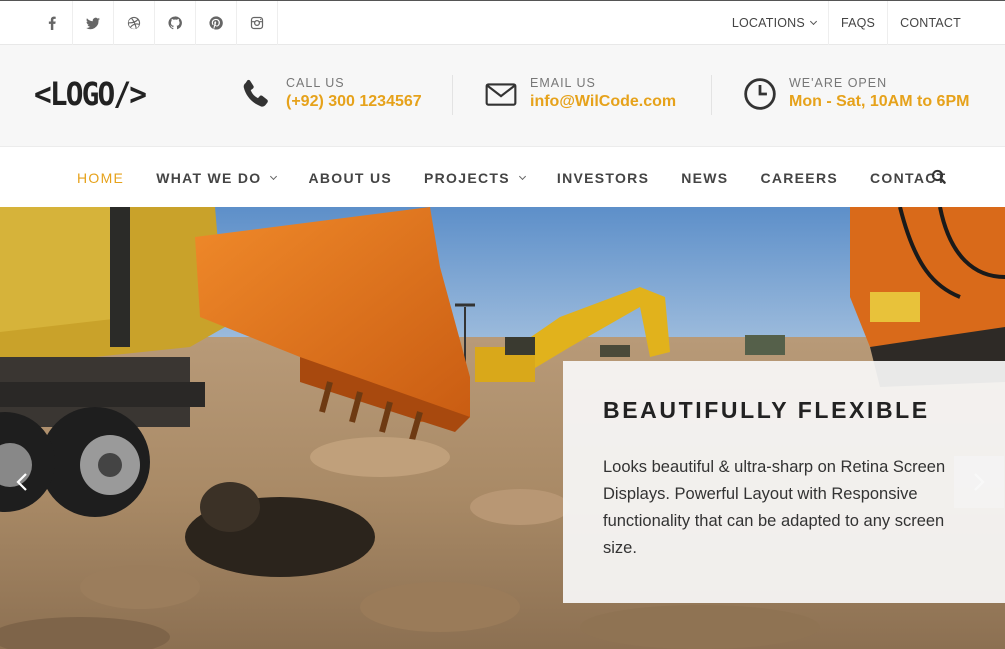 This screenshot has width=1005, height=649. What do you see at coordinates (100, 178) in the screenshot?
I see `nav-home: HOME` at bounding box center [100, 178].